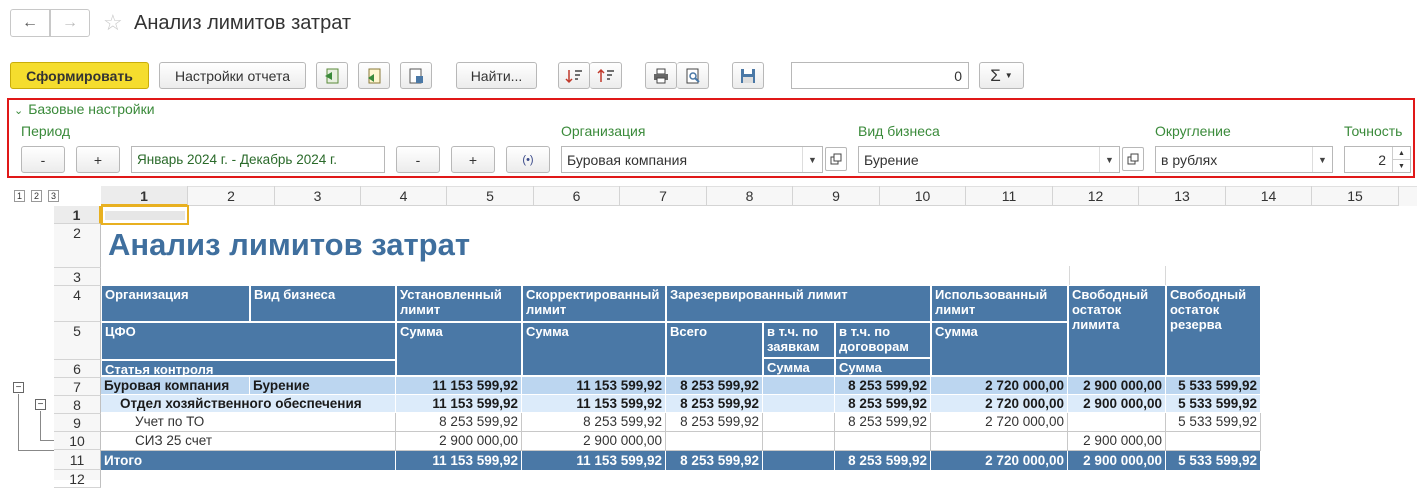 The width and height of the screenshot is (1417, 488). What do you see at coordinates (799, 367) in the screenshot?
I see `header-sum: Сумма` at bounding box center [799, 367].